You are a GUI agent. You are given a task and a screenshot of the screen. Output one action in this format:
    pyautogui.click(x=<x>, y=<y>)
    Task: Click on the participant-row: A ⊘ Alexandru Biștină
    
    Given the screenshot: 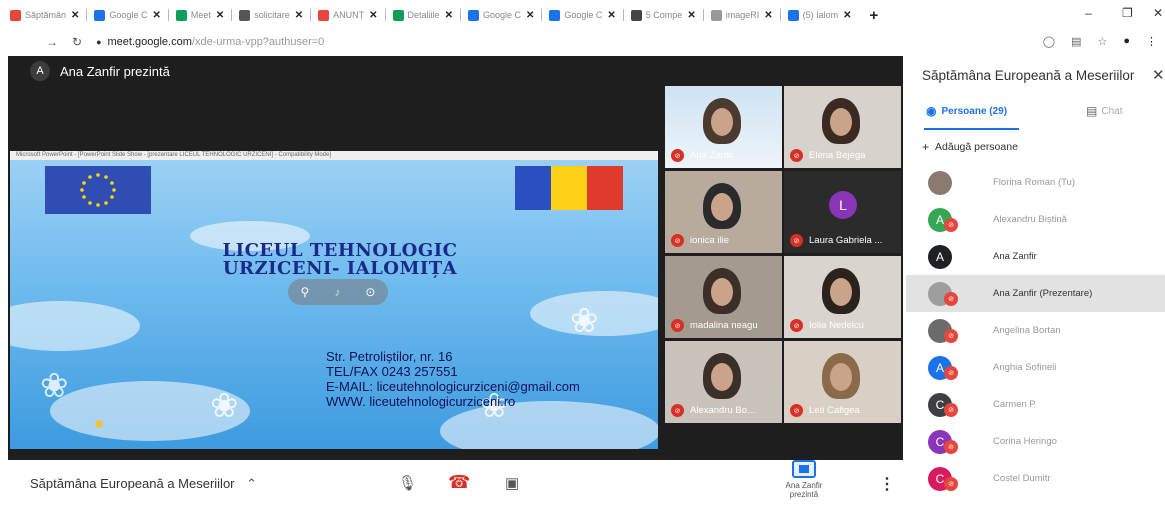 What is the action you would take?
    pyautogui.click(x=1035, y=219)
    